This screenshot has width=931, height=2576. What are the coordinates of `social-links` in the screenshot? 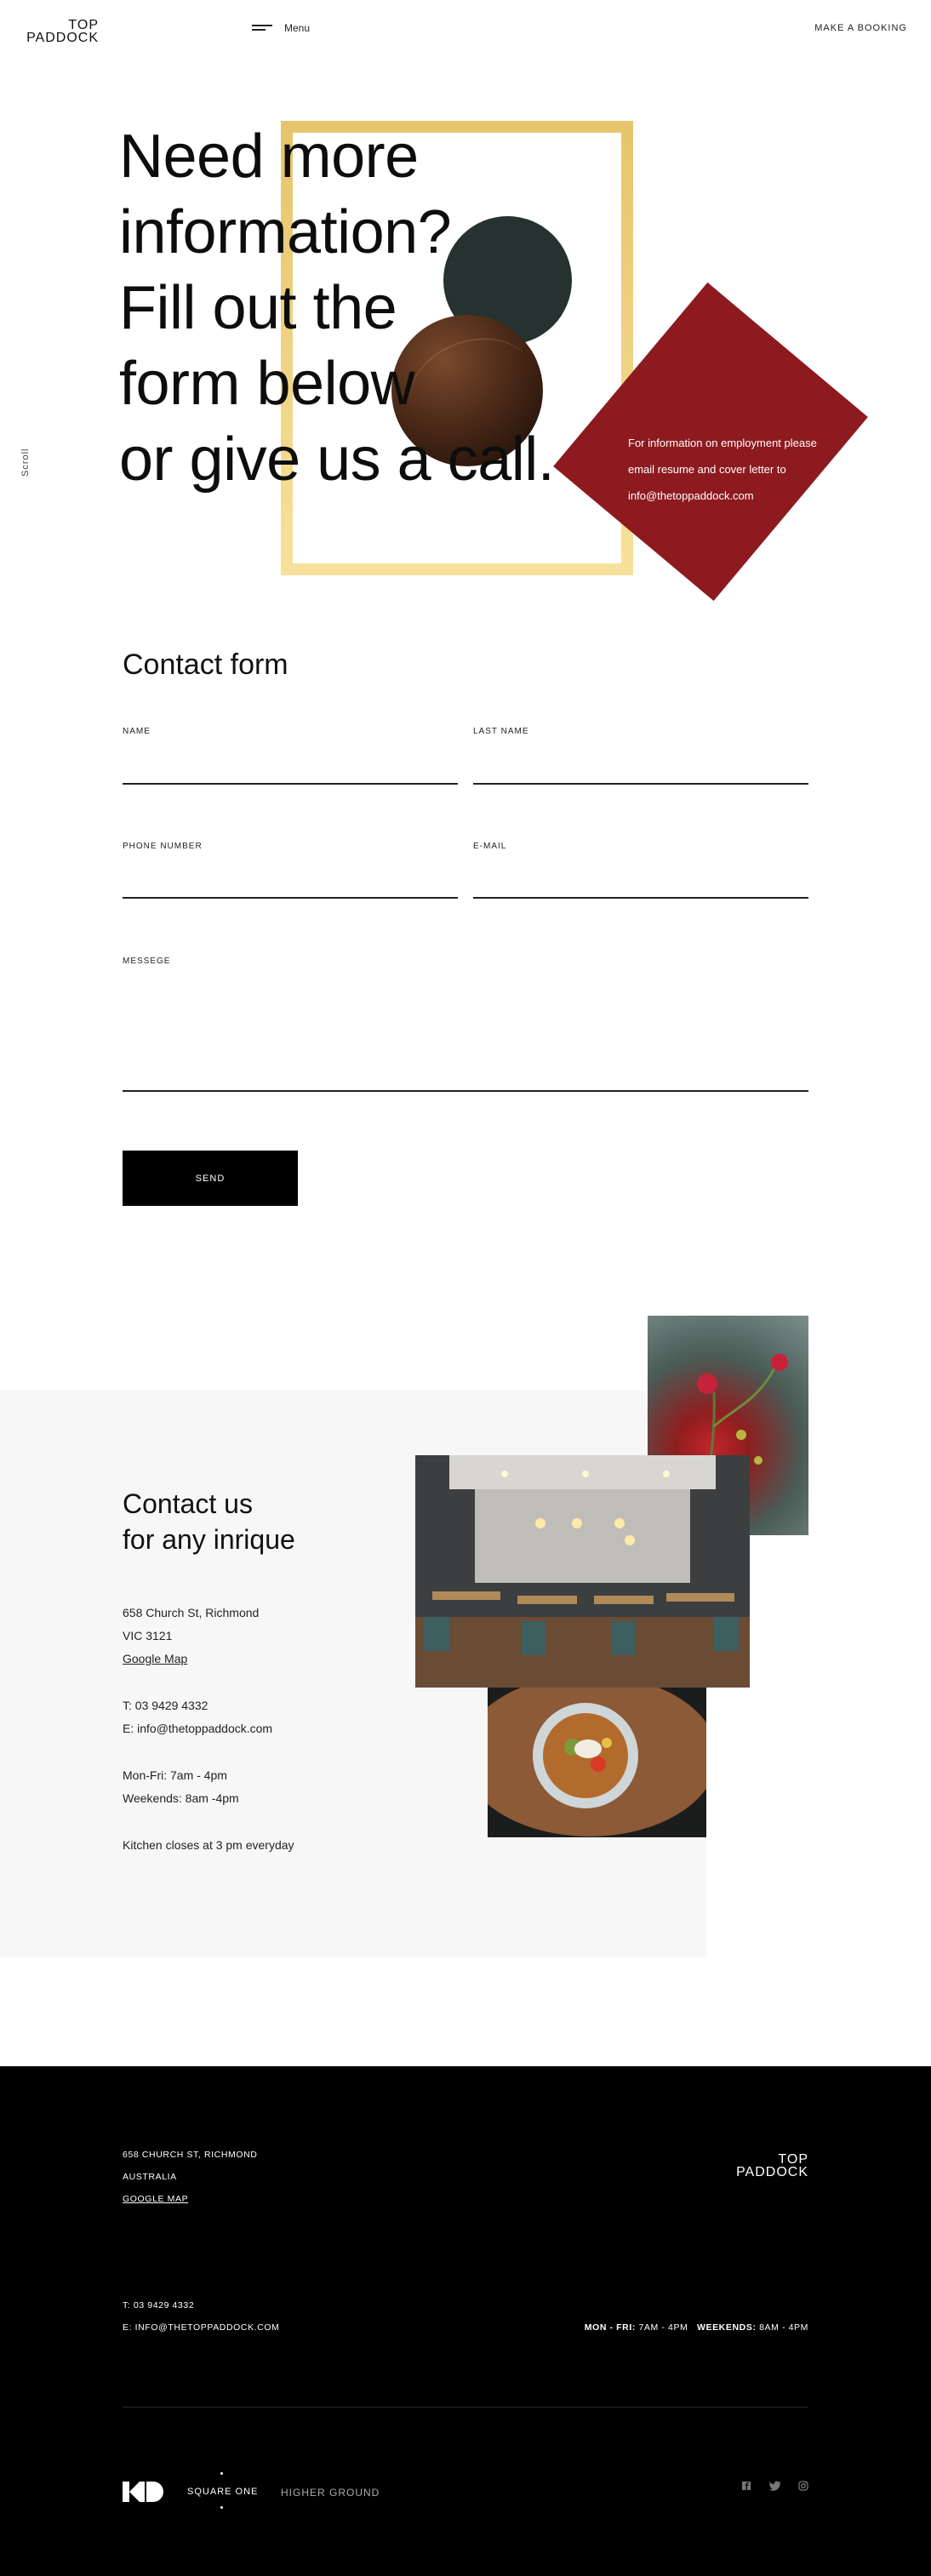 It's located at (768, 2487).